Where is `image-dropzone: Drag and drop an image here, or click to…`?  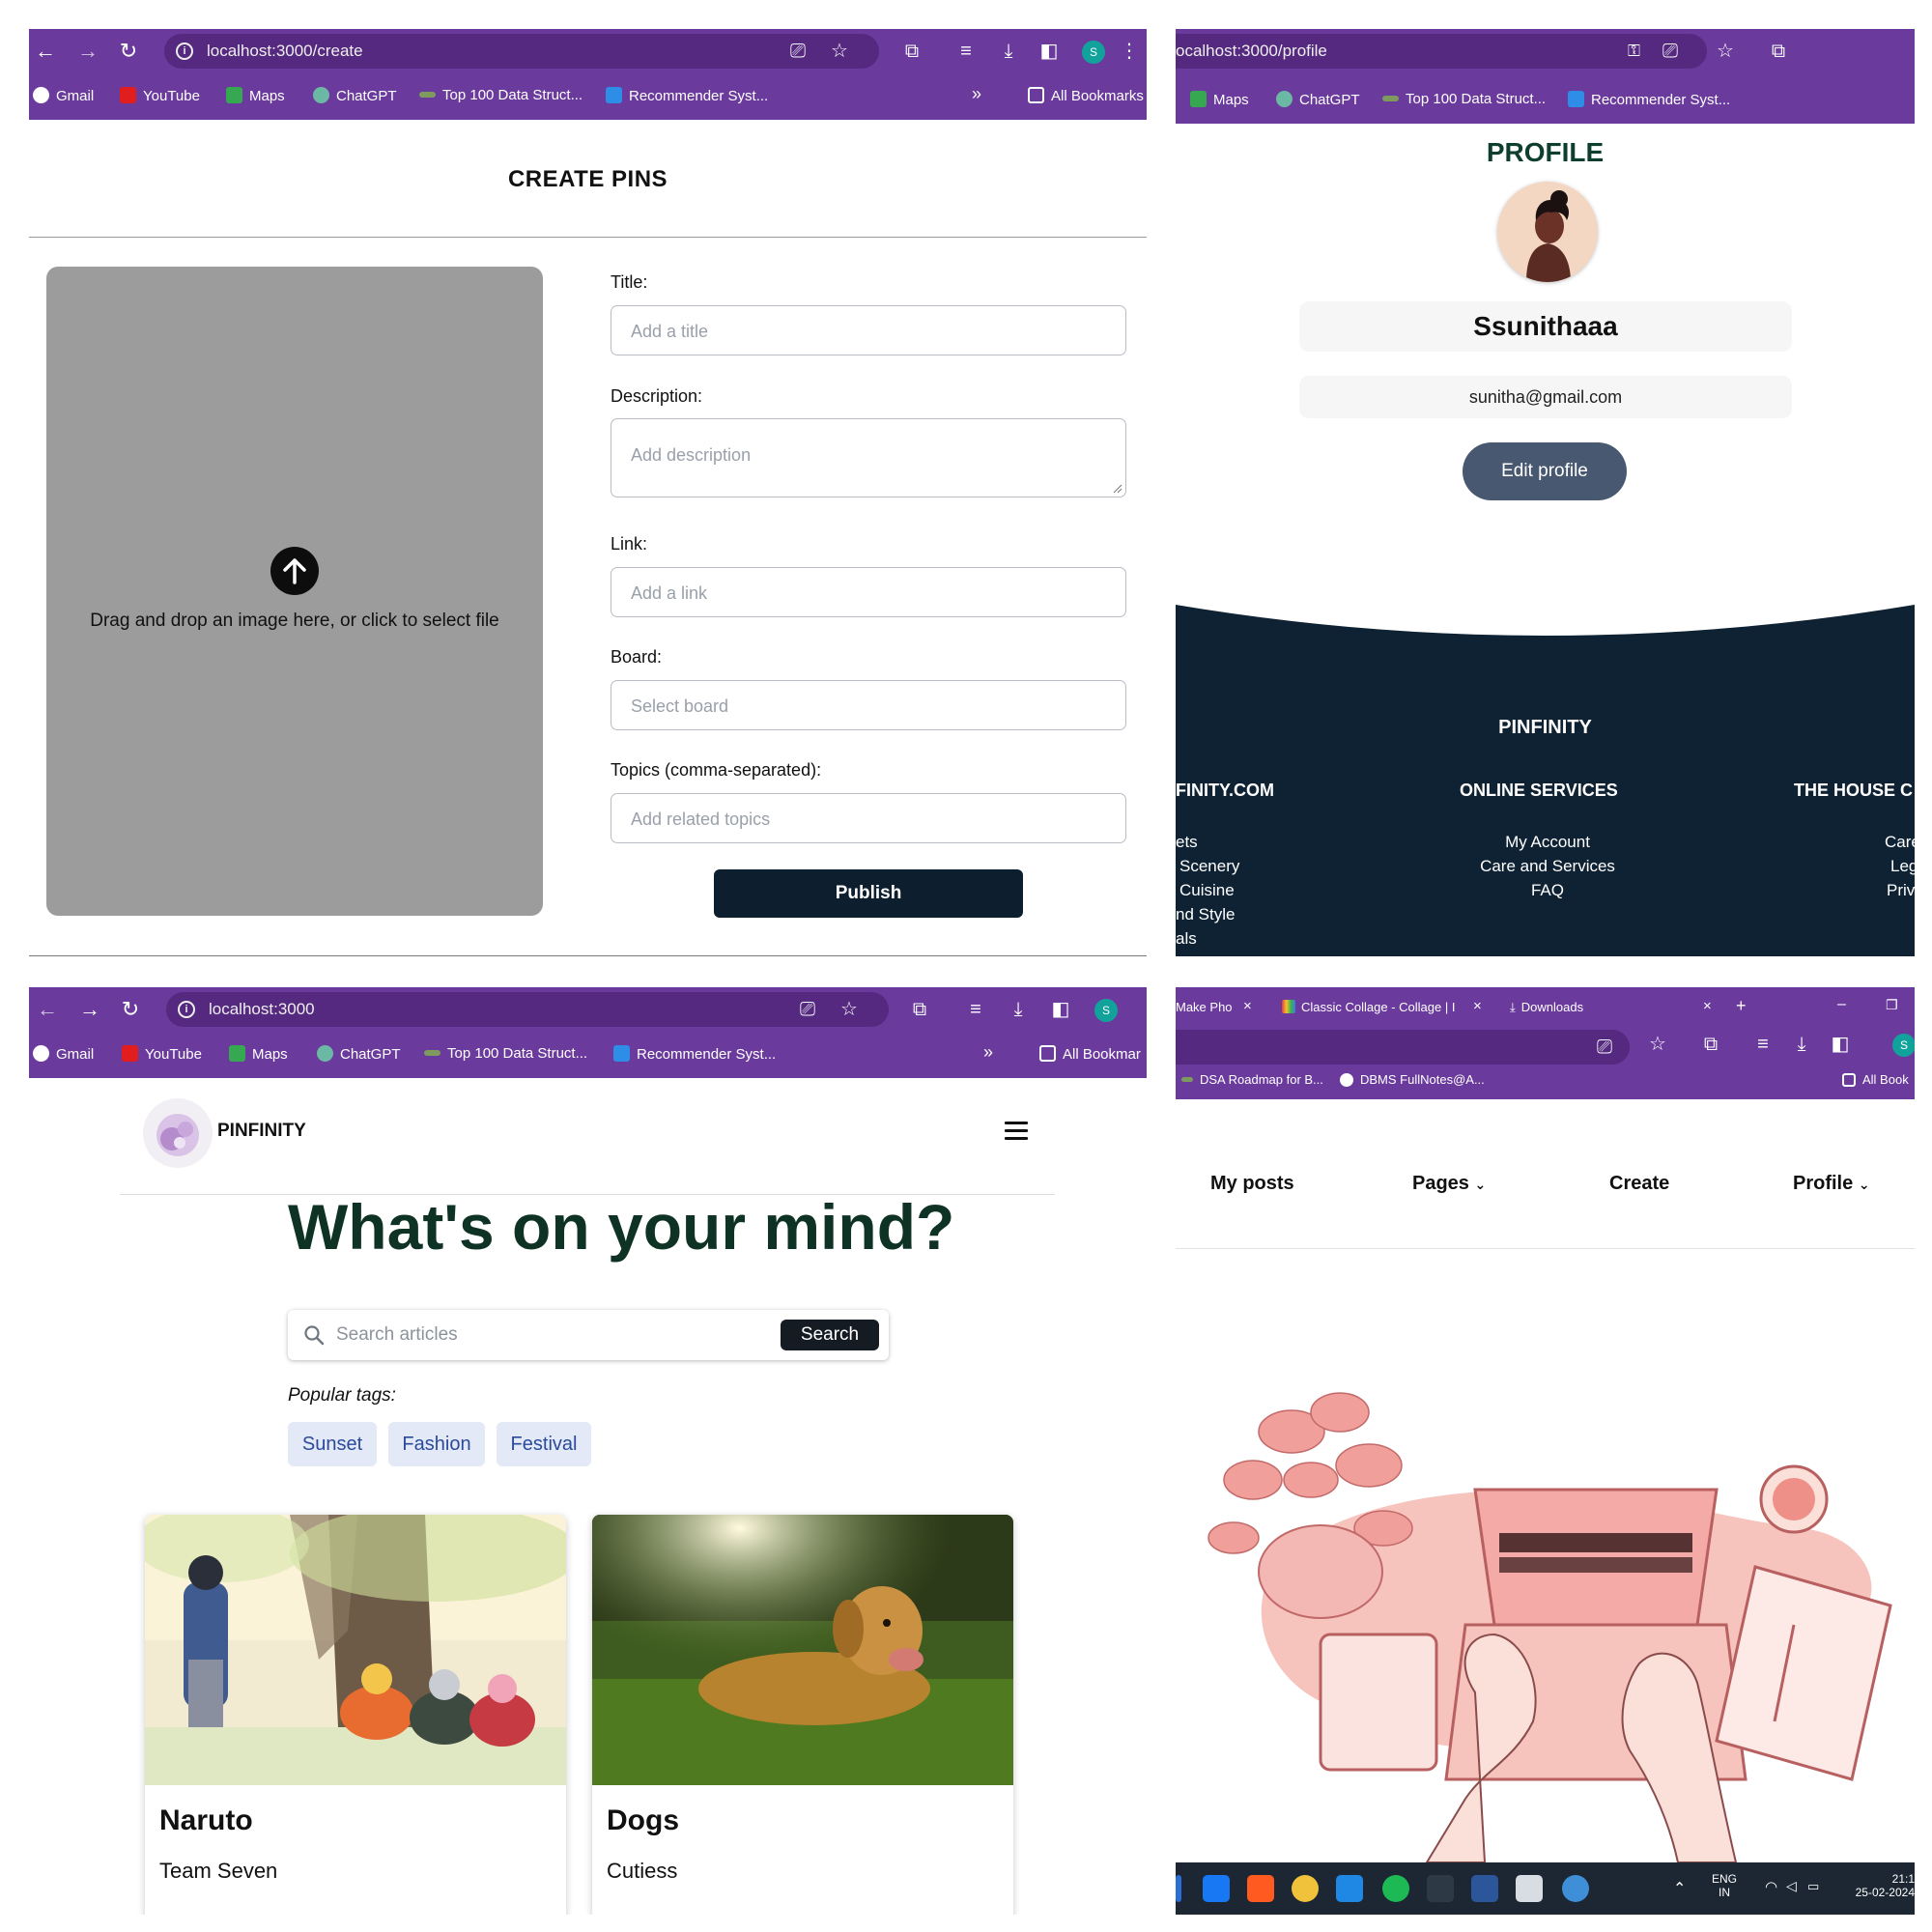
image-dropzone: Drag and drop an image here, or click to… is located at coordinates (294, 591).